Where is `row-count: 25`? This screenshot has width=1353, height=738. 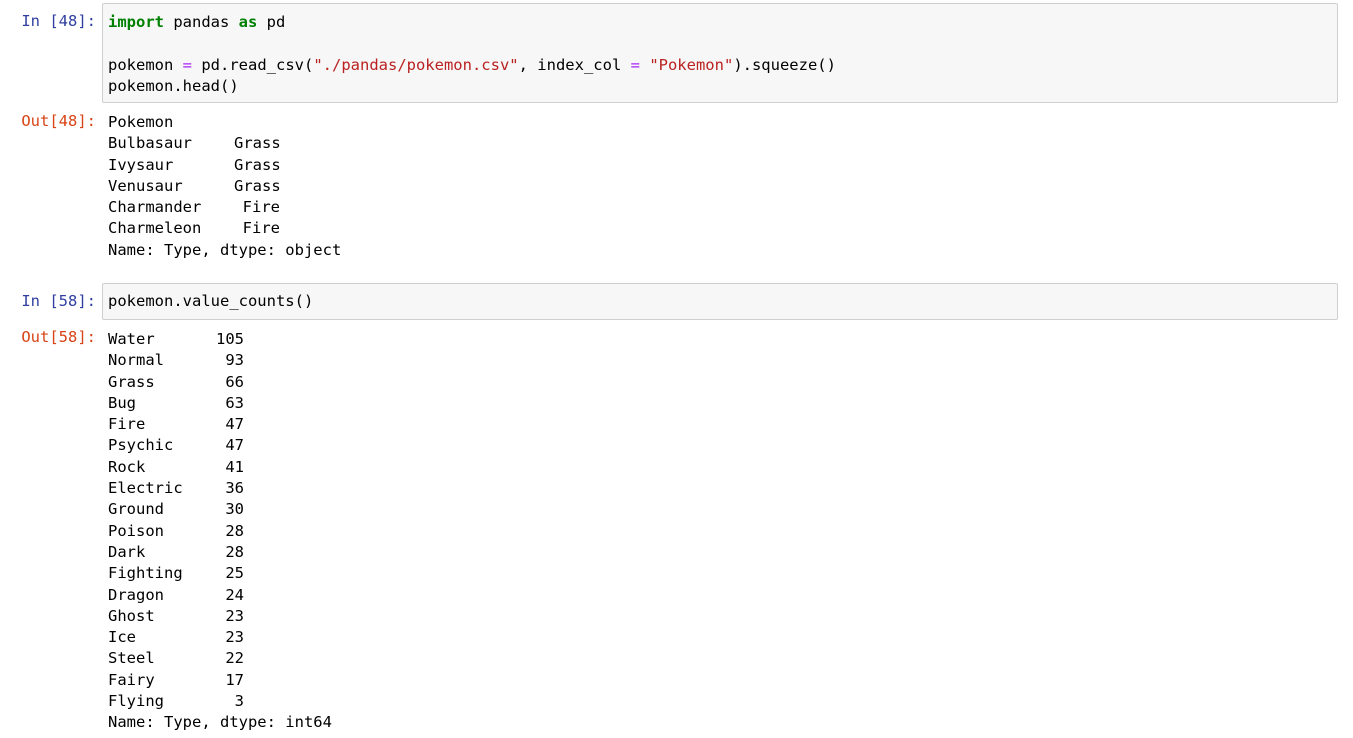 row-count: 25 is located at coordinates (234, 573).